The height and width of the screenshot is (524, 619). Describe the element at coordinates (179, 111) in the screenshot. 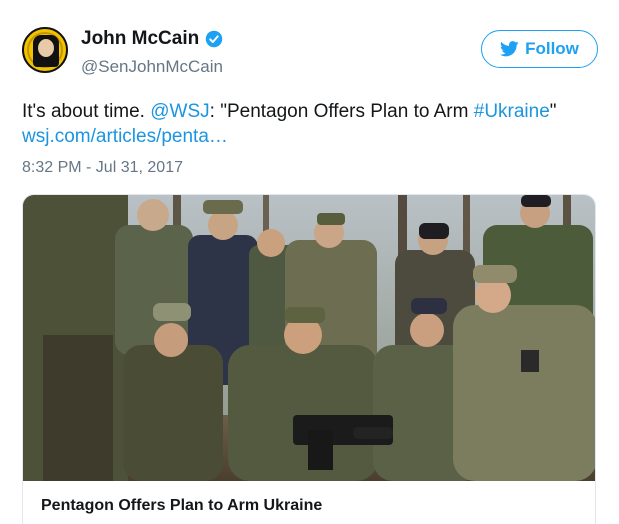

I see `mention-link: @WSJ` at that location.